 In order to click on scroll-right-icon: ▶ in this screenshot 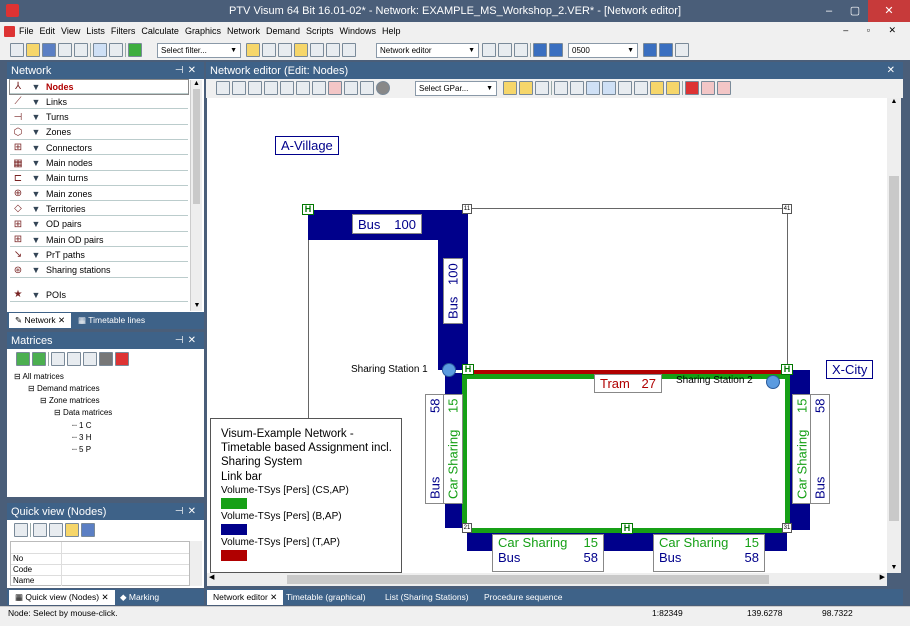, I will do `click(882, 577)`.